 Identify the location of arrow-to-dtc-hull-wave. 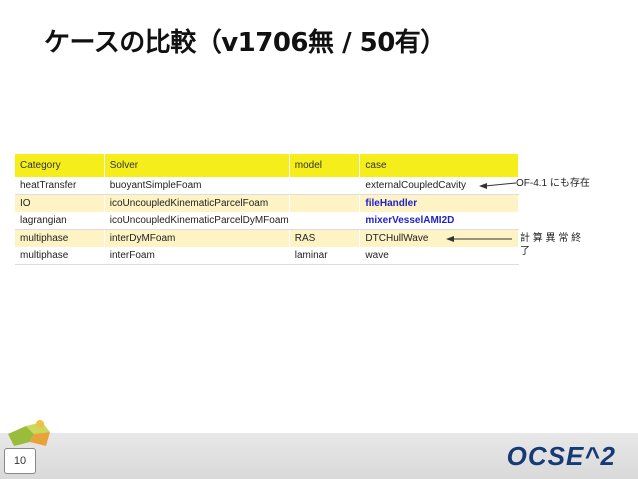
(479, 239).